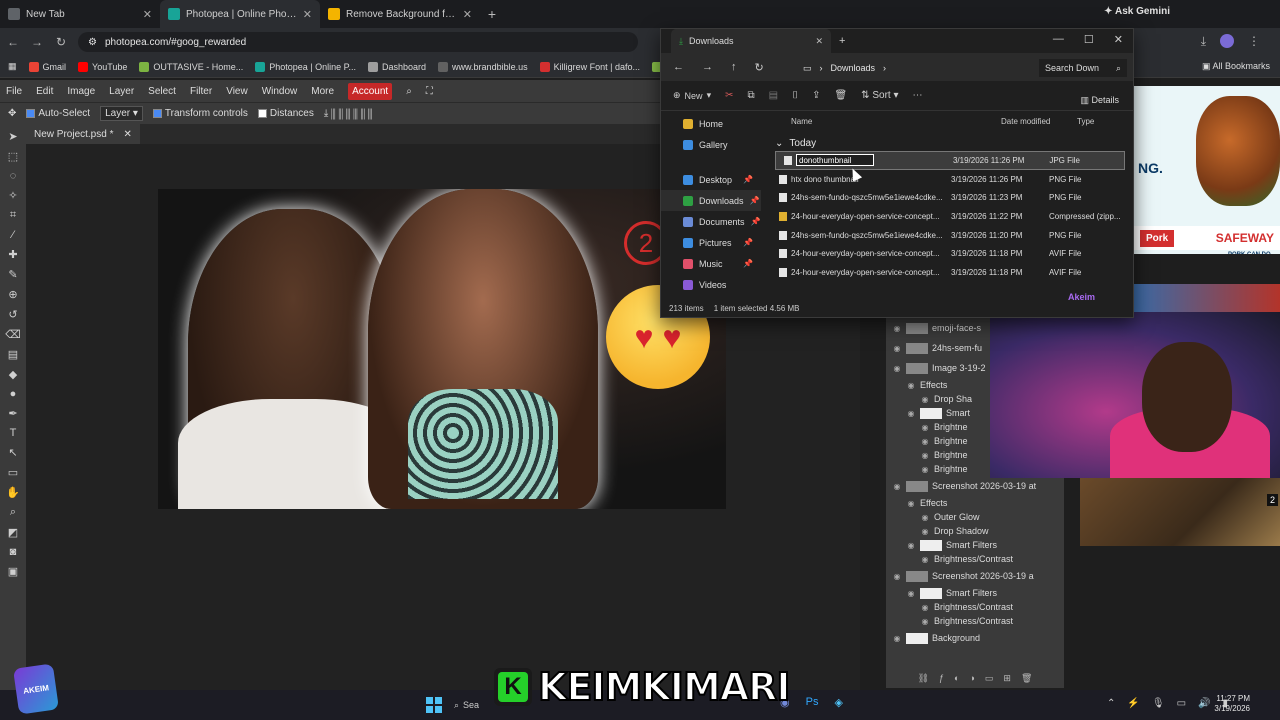 The height and width of the screenshot is (720, 1280). Describe the element at coordinates (31, 113) in the screenshot. I see `auto-select-box` at that location.